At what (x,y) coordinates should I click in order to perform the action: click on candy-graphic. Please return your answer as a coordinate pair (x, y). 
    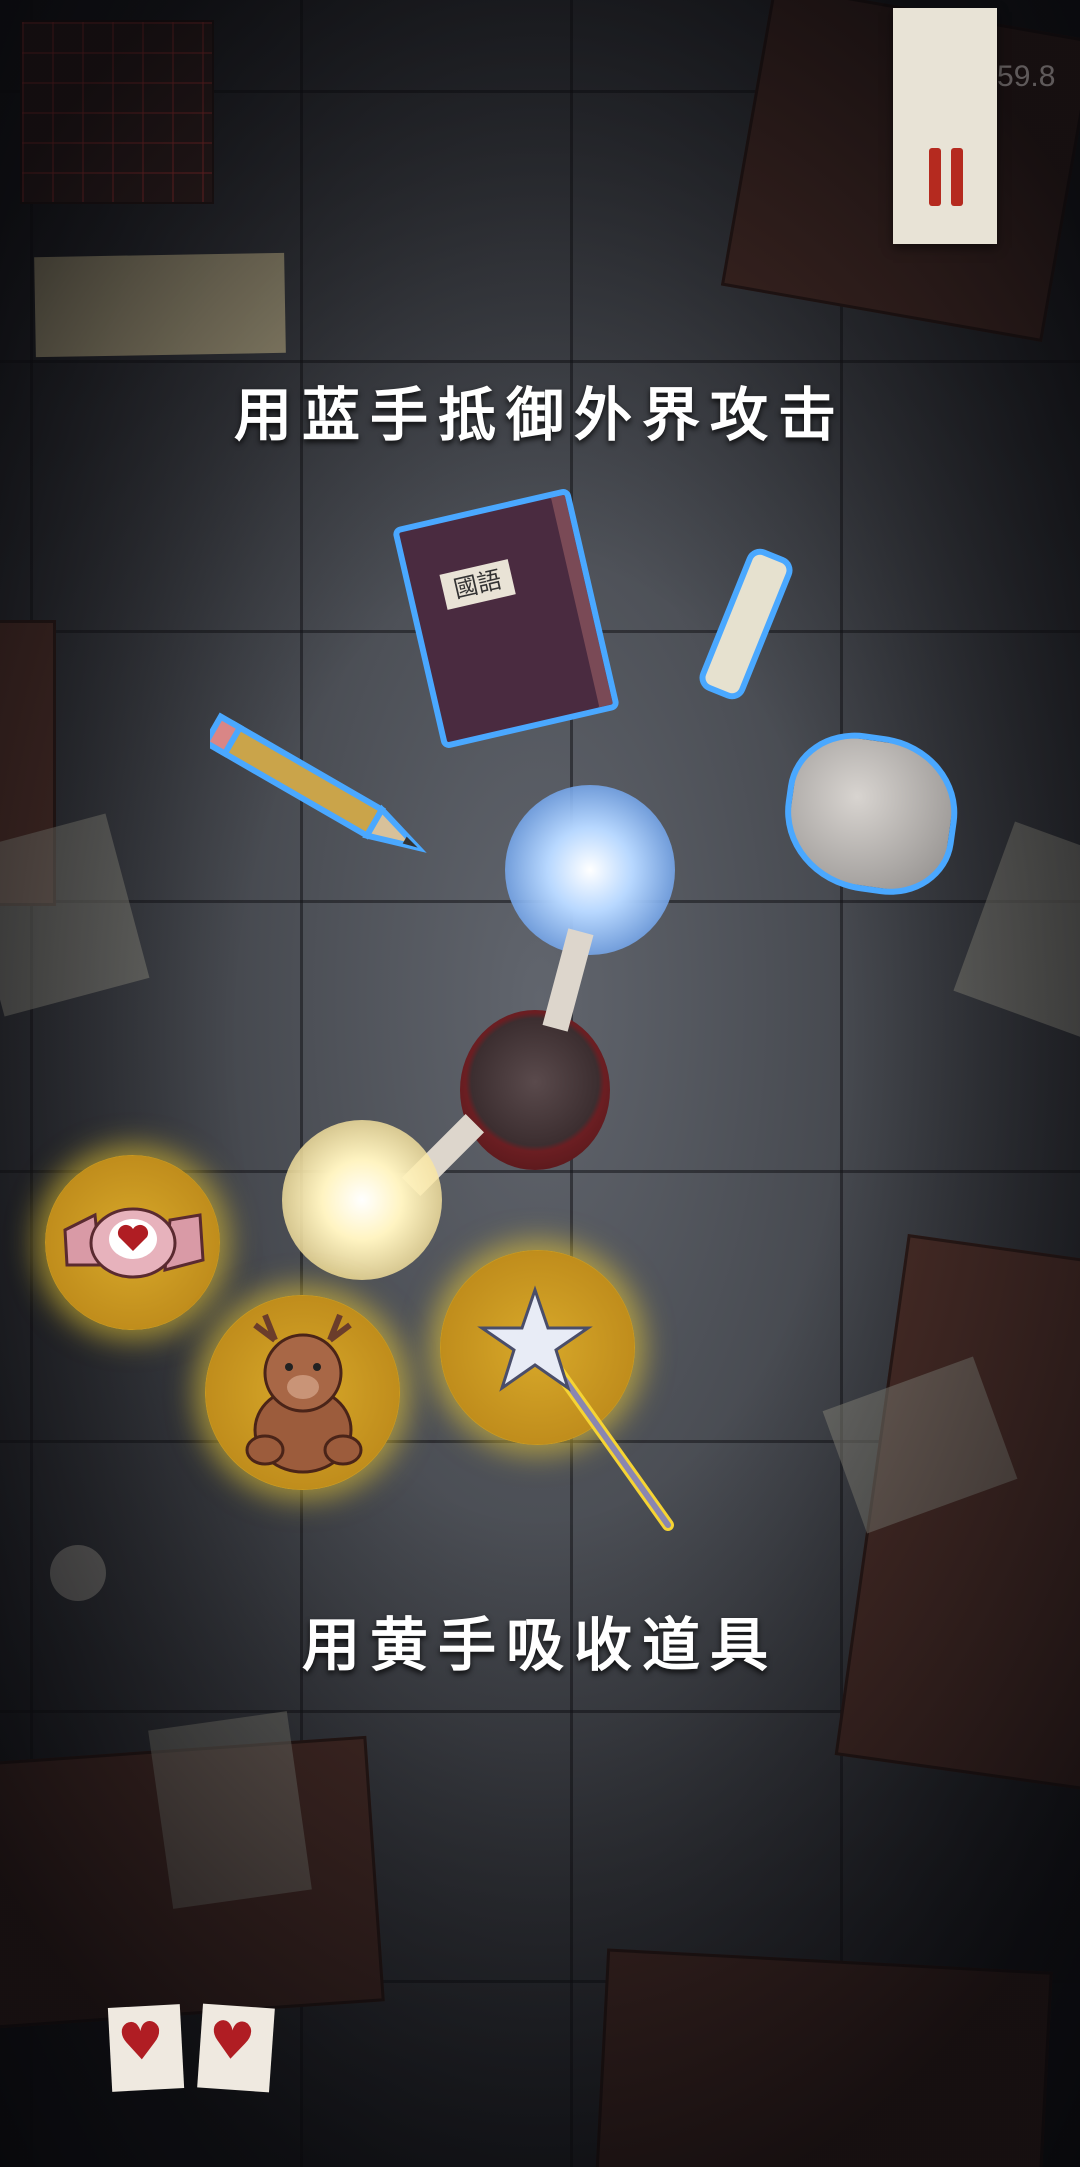
    Looking at the image, I should click on (134, 1243).